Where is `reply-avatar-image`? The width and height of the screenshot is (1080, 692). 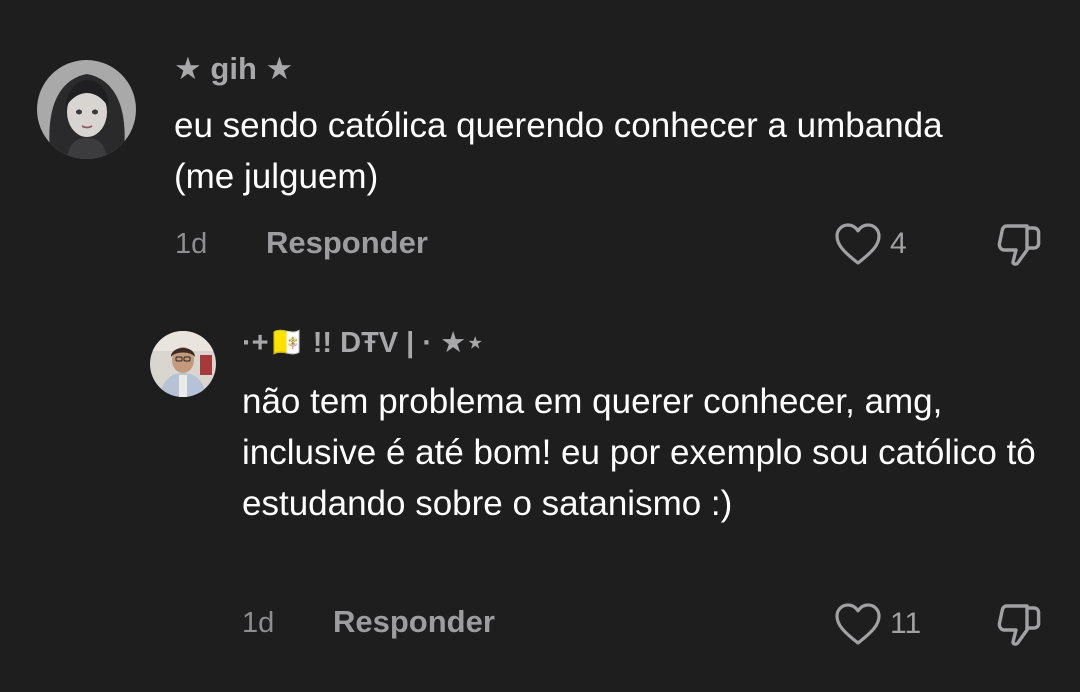 reply-avatar-image is located at coordinates (183, 364).